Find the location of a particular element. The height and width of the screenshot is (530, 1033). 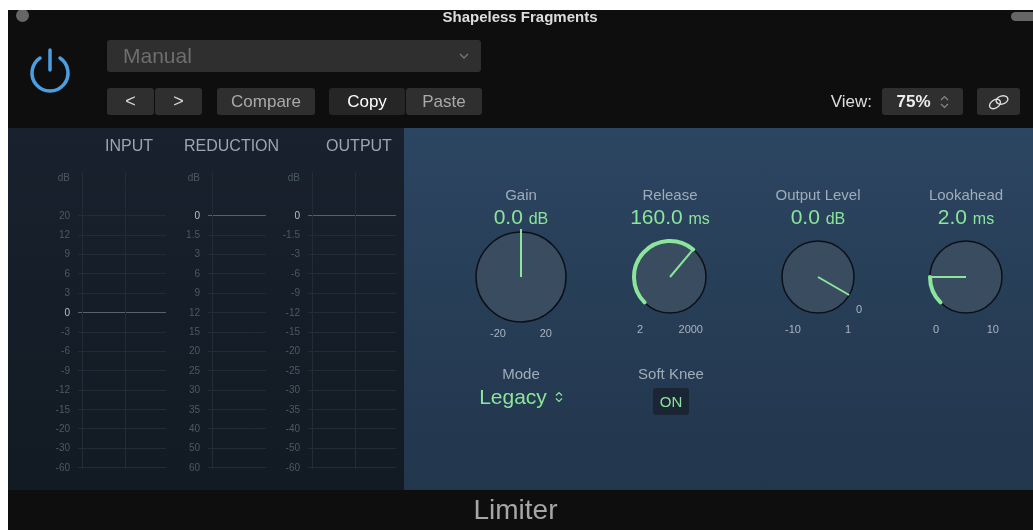

scale-label: 10 is located at coordinates (992, 329).